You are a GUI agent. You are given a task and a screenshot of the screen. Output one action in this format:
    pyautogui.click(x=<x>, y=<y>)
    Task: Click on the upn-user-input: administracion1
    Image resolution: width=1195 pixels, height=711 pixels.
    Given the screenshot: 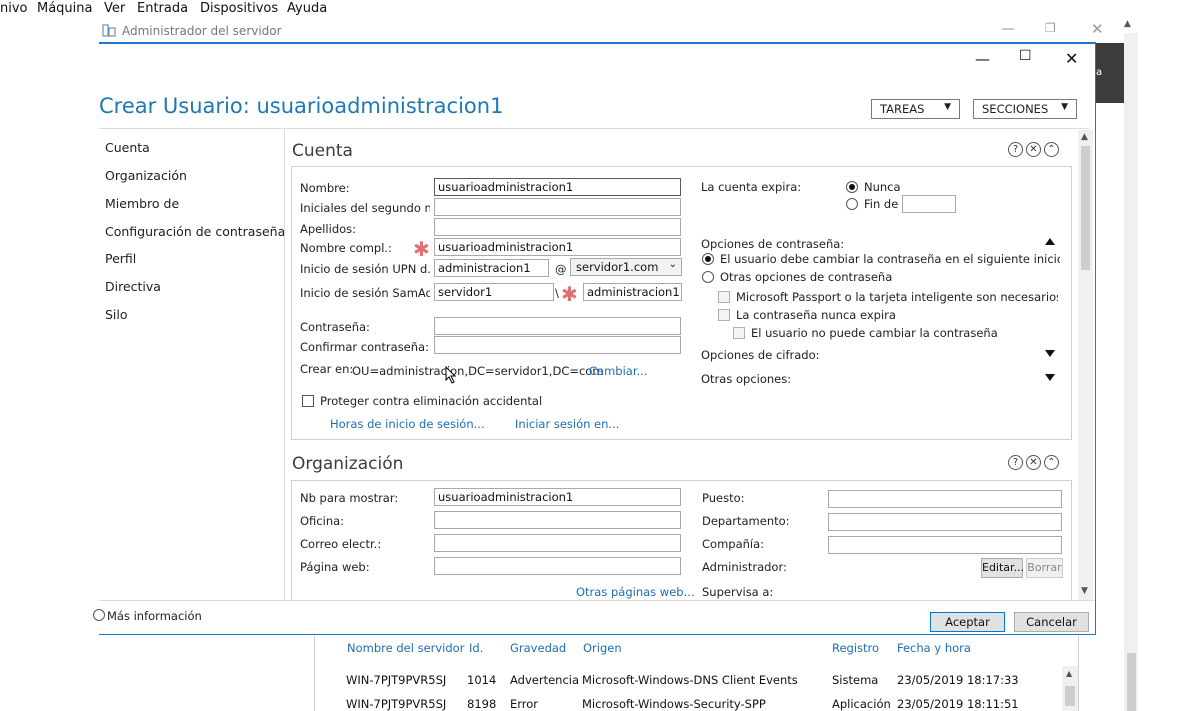 What is the action you would take?
    pyautogui.click(x=491, y=268)
    